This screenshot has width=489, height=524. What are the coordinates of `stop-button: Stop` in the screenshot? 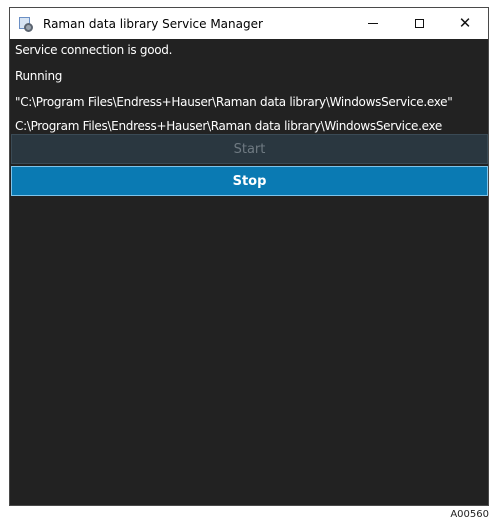 It's located at (249, 181).